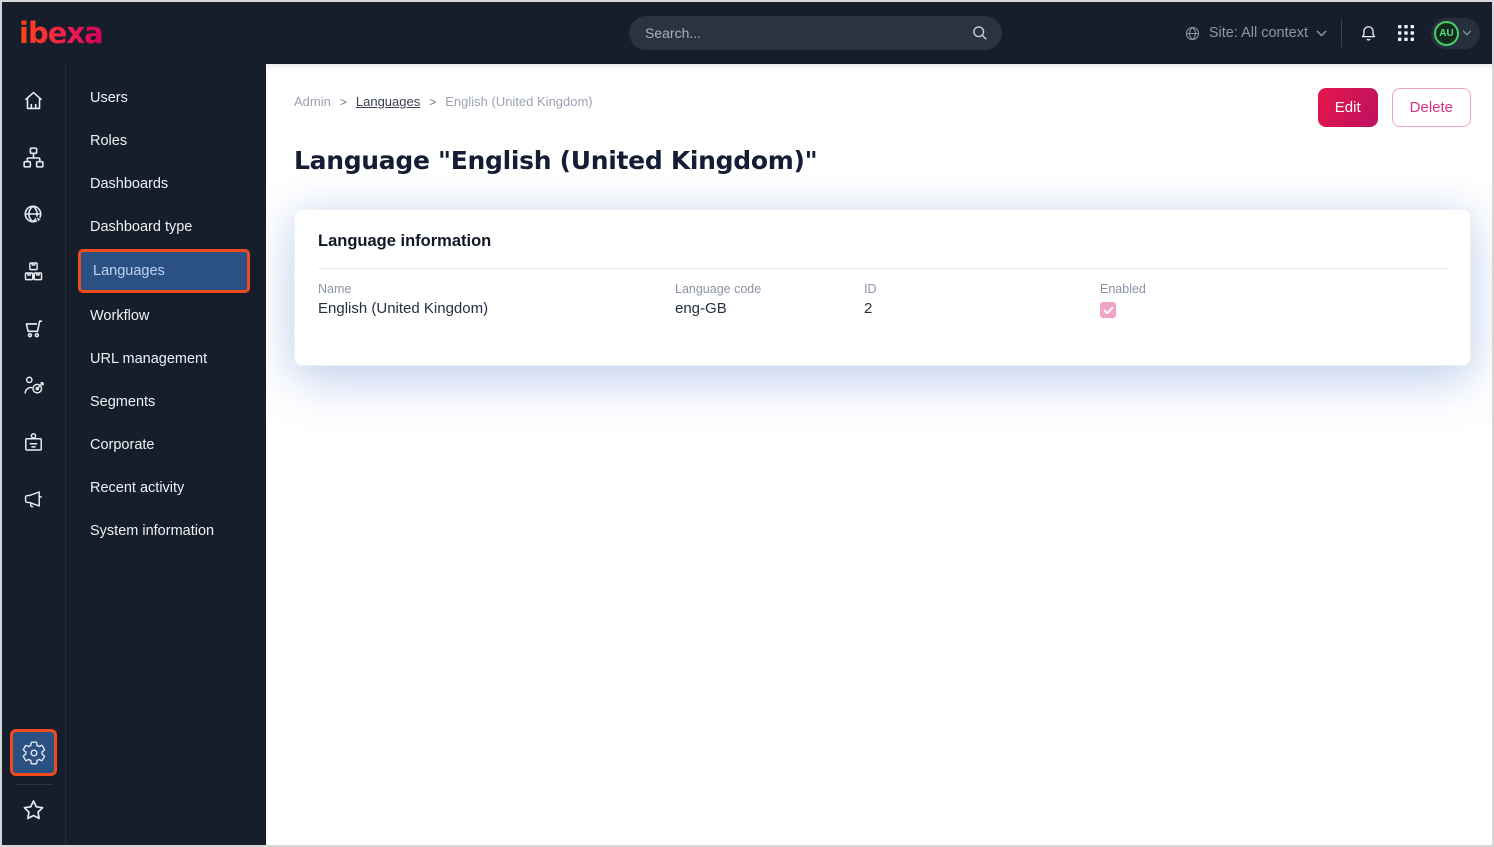  Describe the element at coordinates (33, 784) in the screenshot. I see `rail-divider` at that location.